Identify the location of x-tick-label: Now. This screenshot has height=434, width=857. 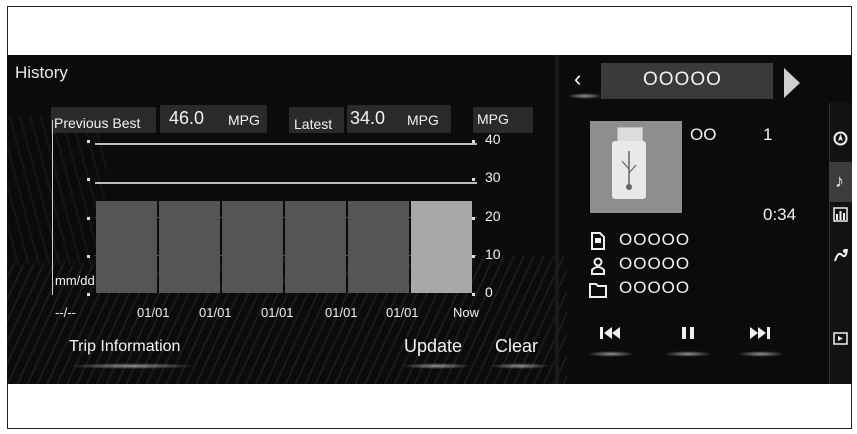
(466, 312).